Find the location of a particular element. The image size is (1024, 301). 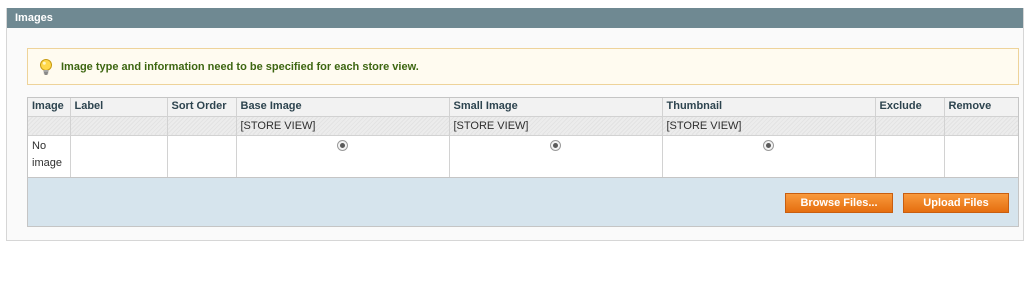

section-title: Images is located at coordinates (515, 18).